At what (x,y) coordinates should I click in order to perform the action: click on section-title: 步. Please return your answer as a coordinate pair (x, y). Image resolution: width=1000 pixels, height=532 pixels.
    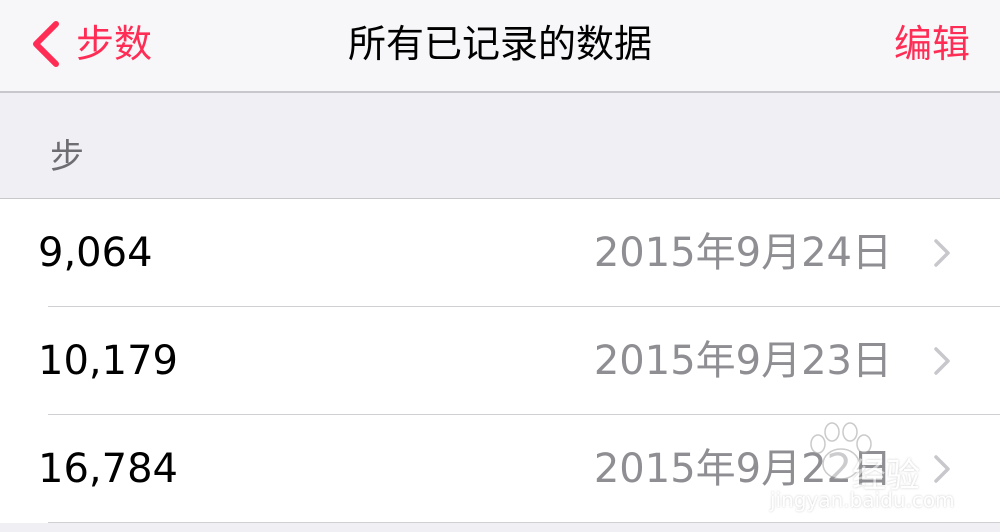
    Looking at the image, I should click on (67, 157).